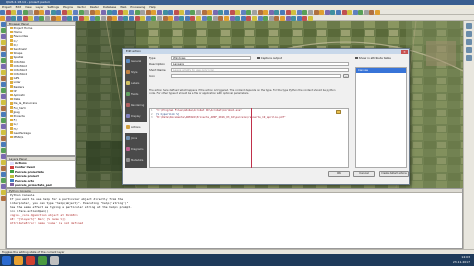 This screenshot has height=266, width=474. What do you see at coordinates (136, 94) in the screenshot?
I see `nav-fields: Fields` at bounding box center [136, 94].